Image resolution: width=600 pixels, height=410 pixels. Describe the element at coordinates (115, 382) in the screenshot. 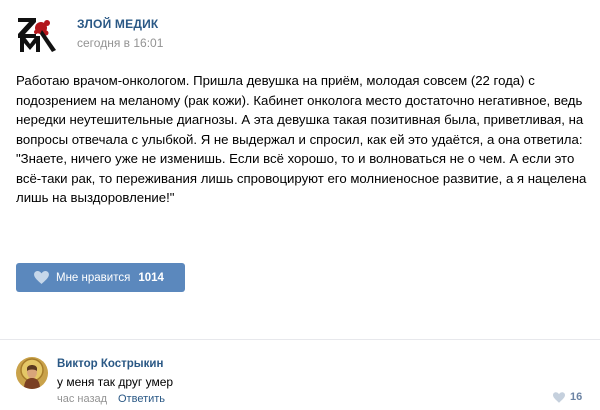

I see `comment-text: у меня так друг умер` at that location.